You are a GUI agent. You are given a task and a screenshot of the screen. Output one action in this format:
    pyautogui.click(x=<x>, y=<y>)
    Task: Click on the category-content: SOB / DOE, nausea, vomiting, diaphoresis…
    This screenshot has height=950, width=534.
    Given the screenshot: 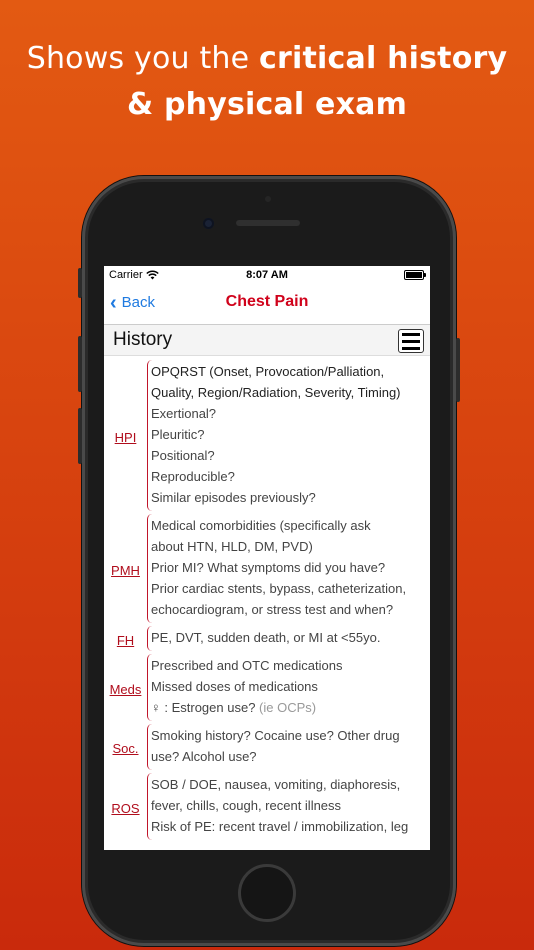 What is the action you would take?
    pyautogui.click(x=278, y=806)
    